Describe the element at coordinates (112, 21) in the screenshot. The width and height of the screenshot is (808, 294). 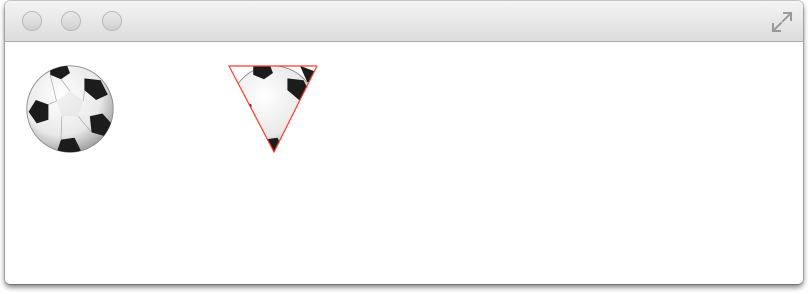
I see `zoom-button` at that location.